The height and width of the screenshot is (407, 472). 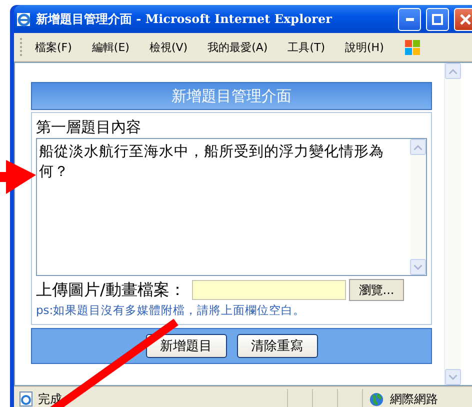 What do you see at coordinates (184, 19) in the screenshot?
I see `window-title: 新增題目管理介面 - Microsoft Internet Explorer` at bounding box center [184, 19].